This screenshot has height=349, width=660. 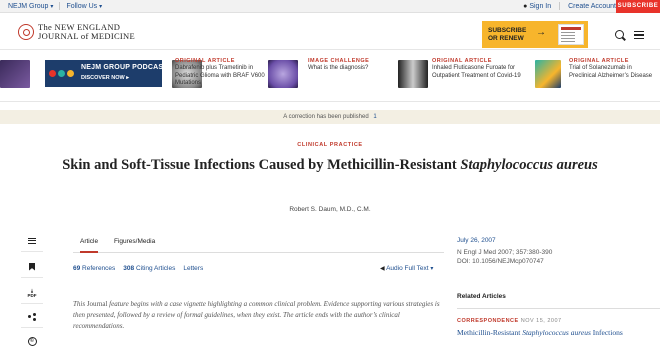 I want to click on contents-button, so click(x=32, y=241).